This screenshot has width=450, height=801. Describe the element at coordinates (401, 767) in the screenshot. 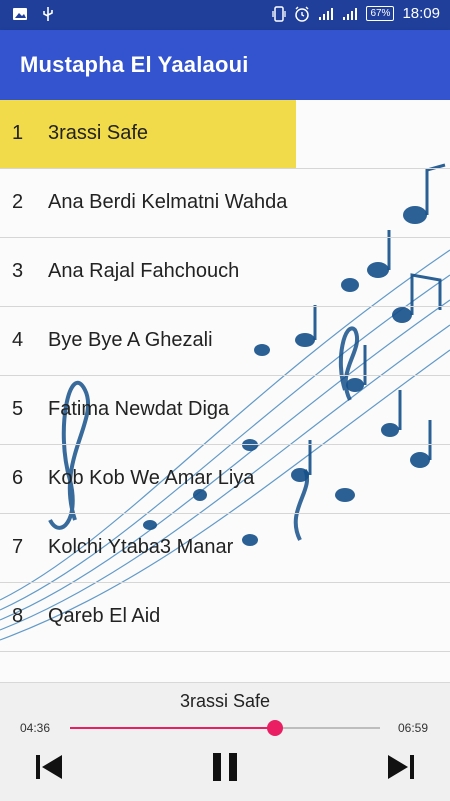

I see `skip-next-icon` at that location.